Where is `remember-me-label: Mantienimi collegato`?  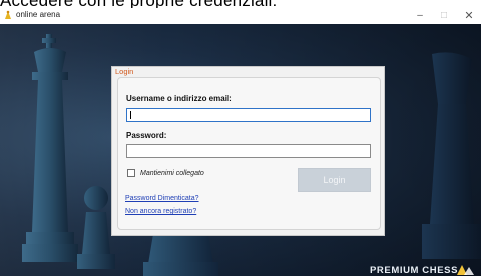
remember-me-label: Mantienimi collegato is located at coordinates (172, 173).